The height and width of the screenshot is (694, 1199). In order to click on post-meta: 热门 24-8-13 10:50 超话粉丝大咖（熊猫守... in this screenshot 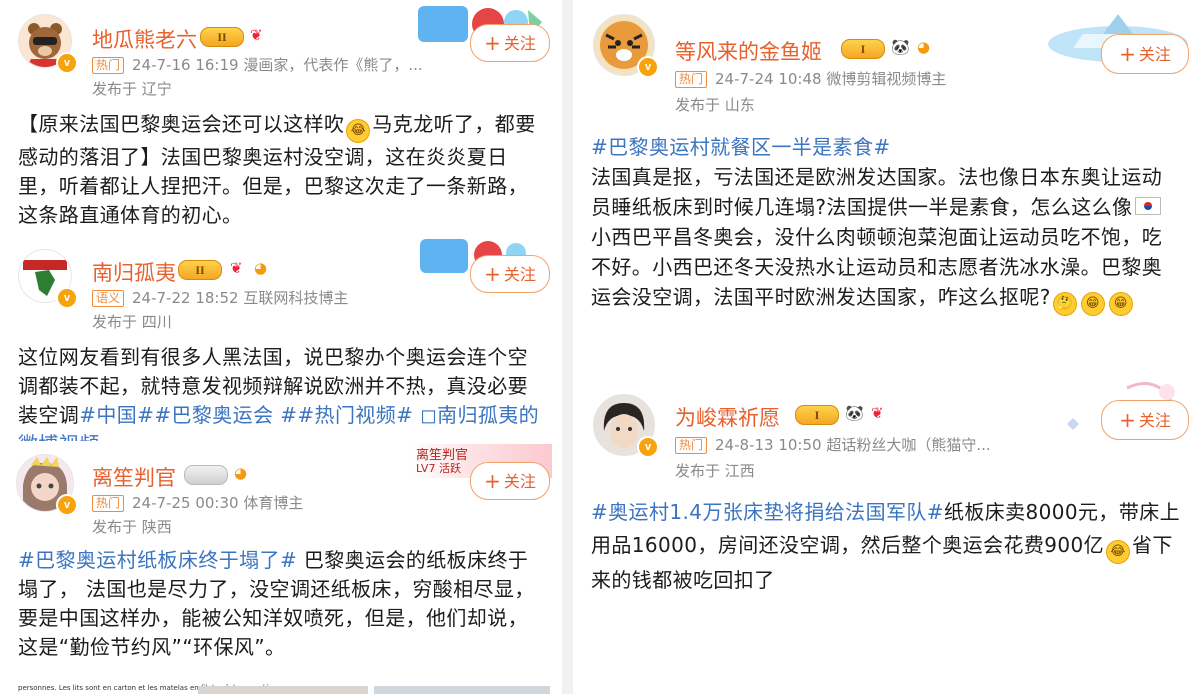, I will do `click(833, 444)`.